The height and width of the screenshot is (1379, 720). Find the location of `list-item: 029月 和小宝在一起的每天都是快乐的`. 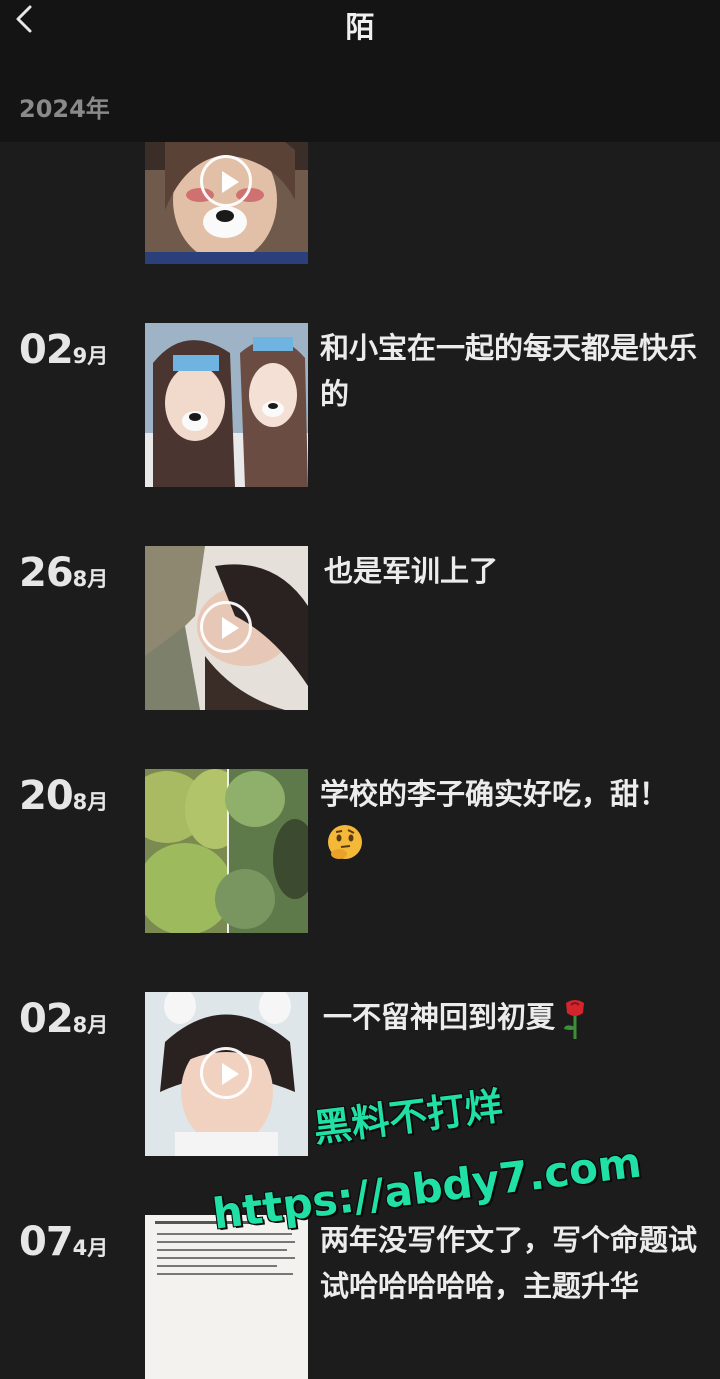

list-item: 029月 和小宝在一起的每天都是快乐的 is located at coordinates (360, 405).